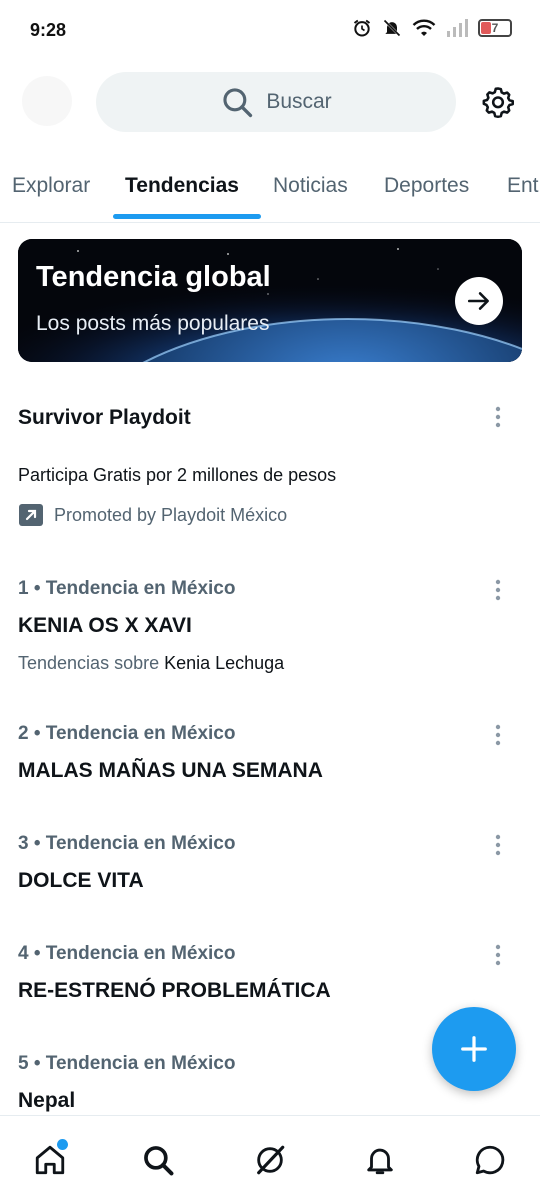 The image size is (540, 1201). I want to click on trend-meta: 1 • Tendencia en México, so click(127, 588).